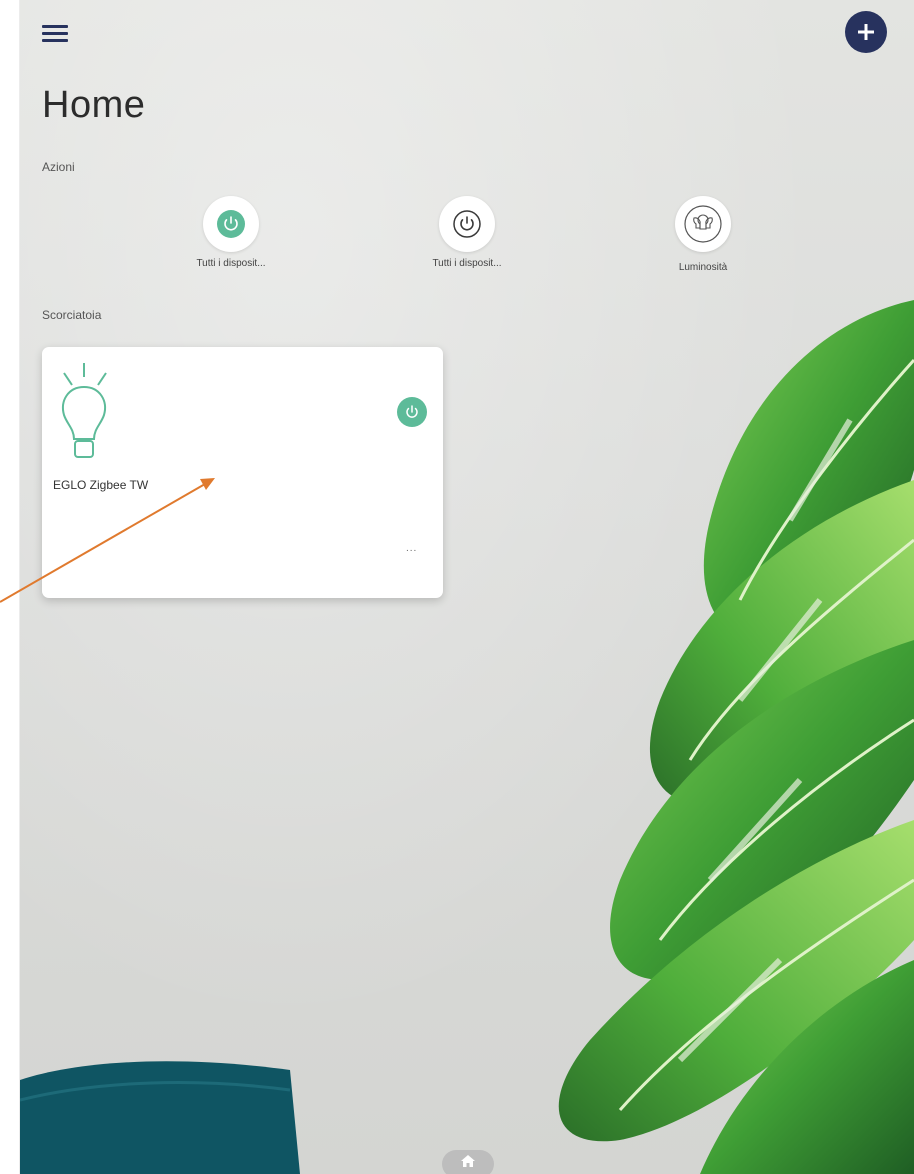 The height and width of the screenshot is (1174, 914). I want to click on shortcuts-section-label: Scorciatoia, so click(72, 315).